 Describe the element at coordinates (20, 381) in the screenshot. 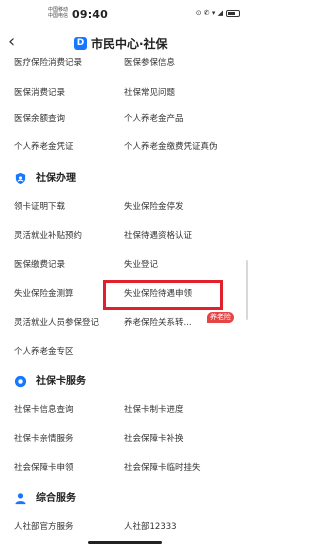

I see `card-icon` at that location.